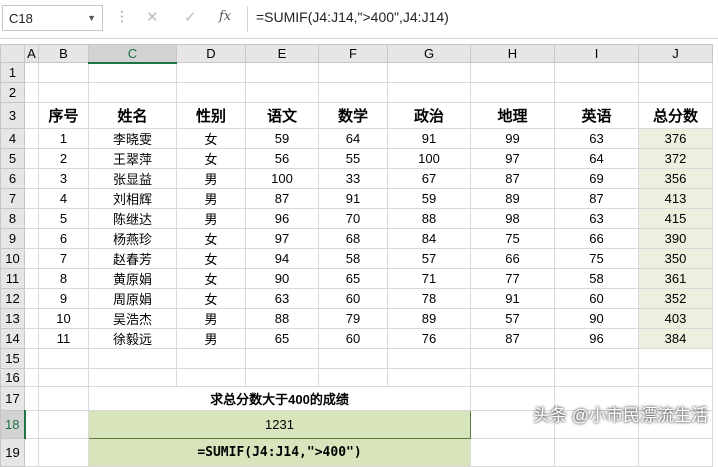 Image resolution: width=718 pixels, height=467 pixels. I want to click on table-cell: 杨燕珍, so click(132, 238).